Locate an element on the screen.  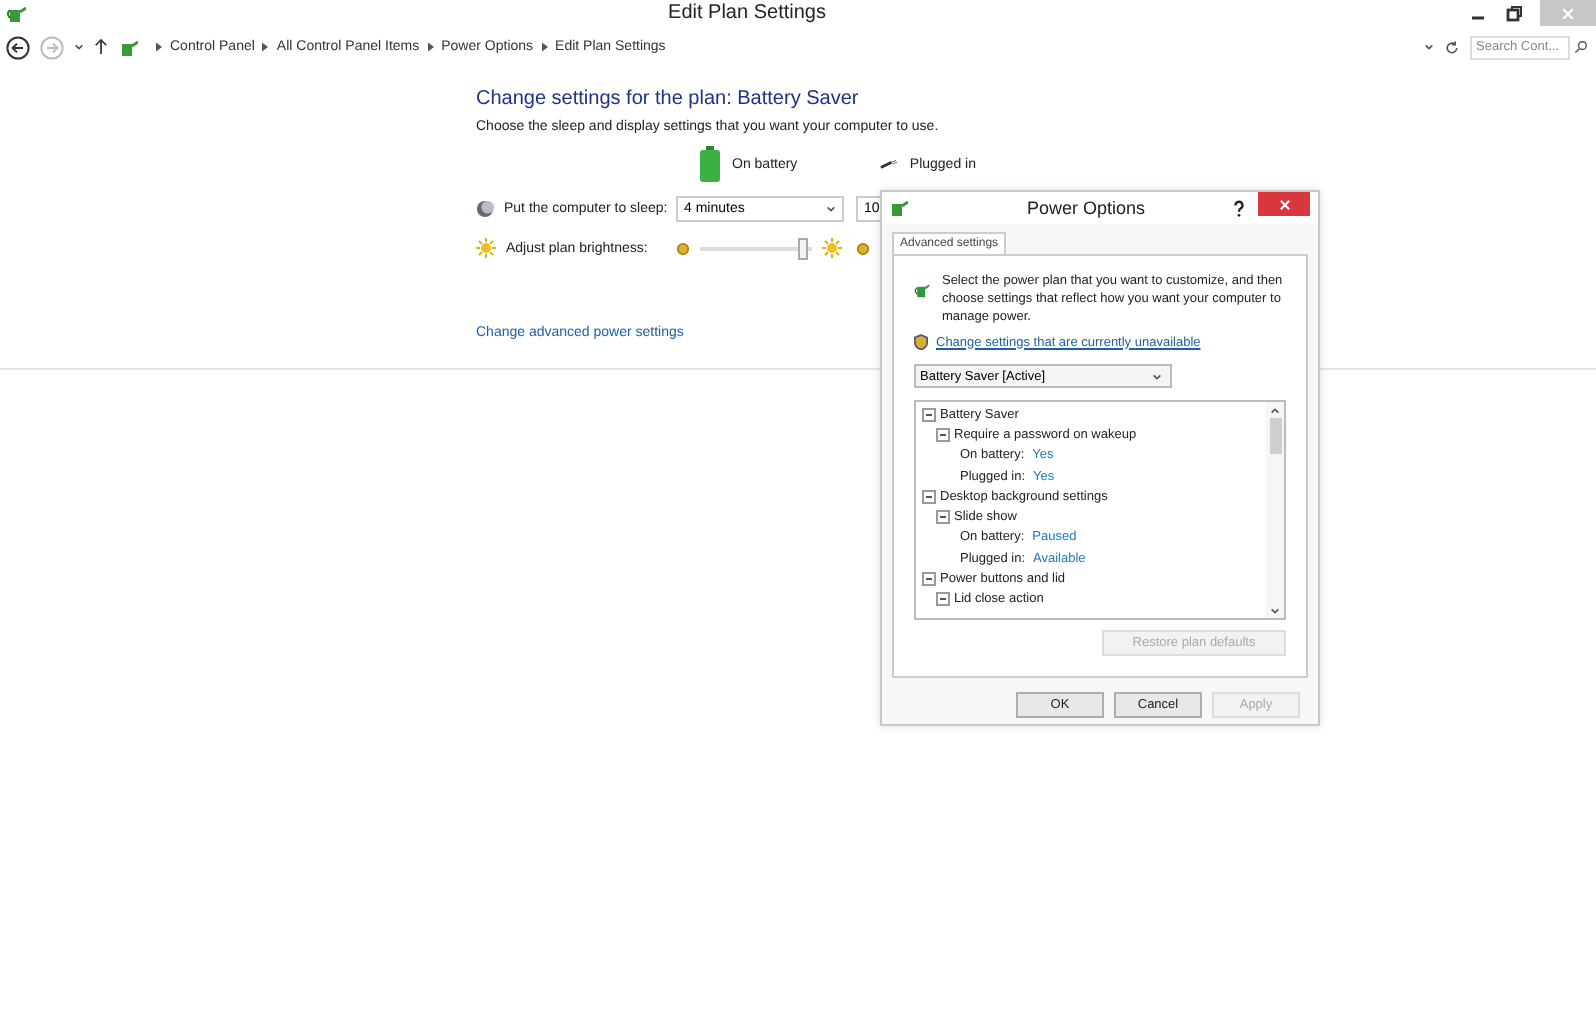
moon-icon is located at coordinates (485, 208).